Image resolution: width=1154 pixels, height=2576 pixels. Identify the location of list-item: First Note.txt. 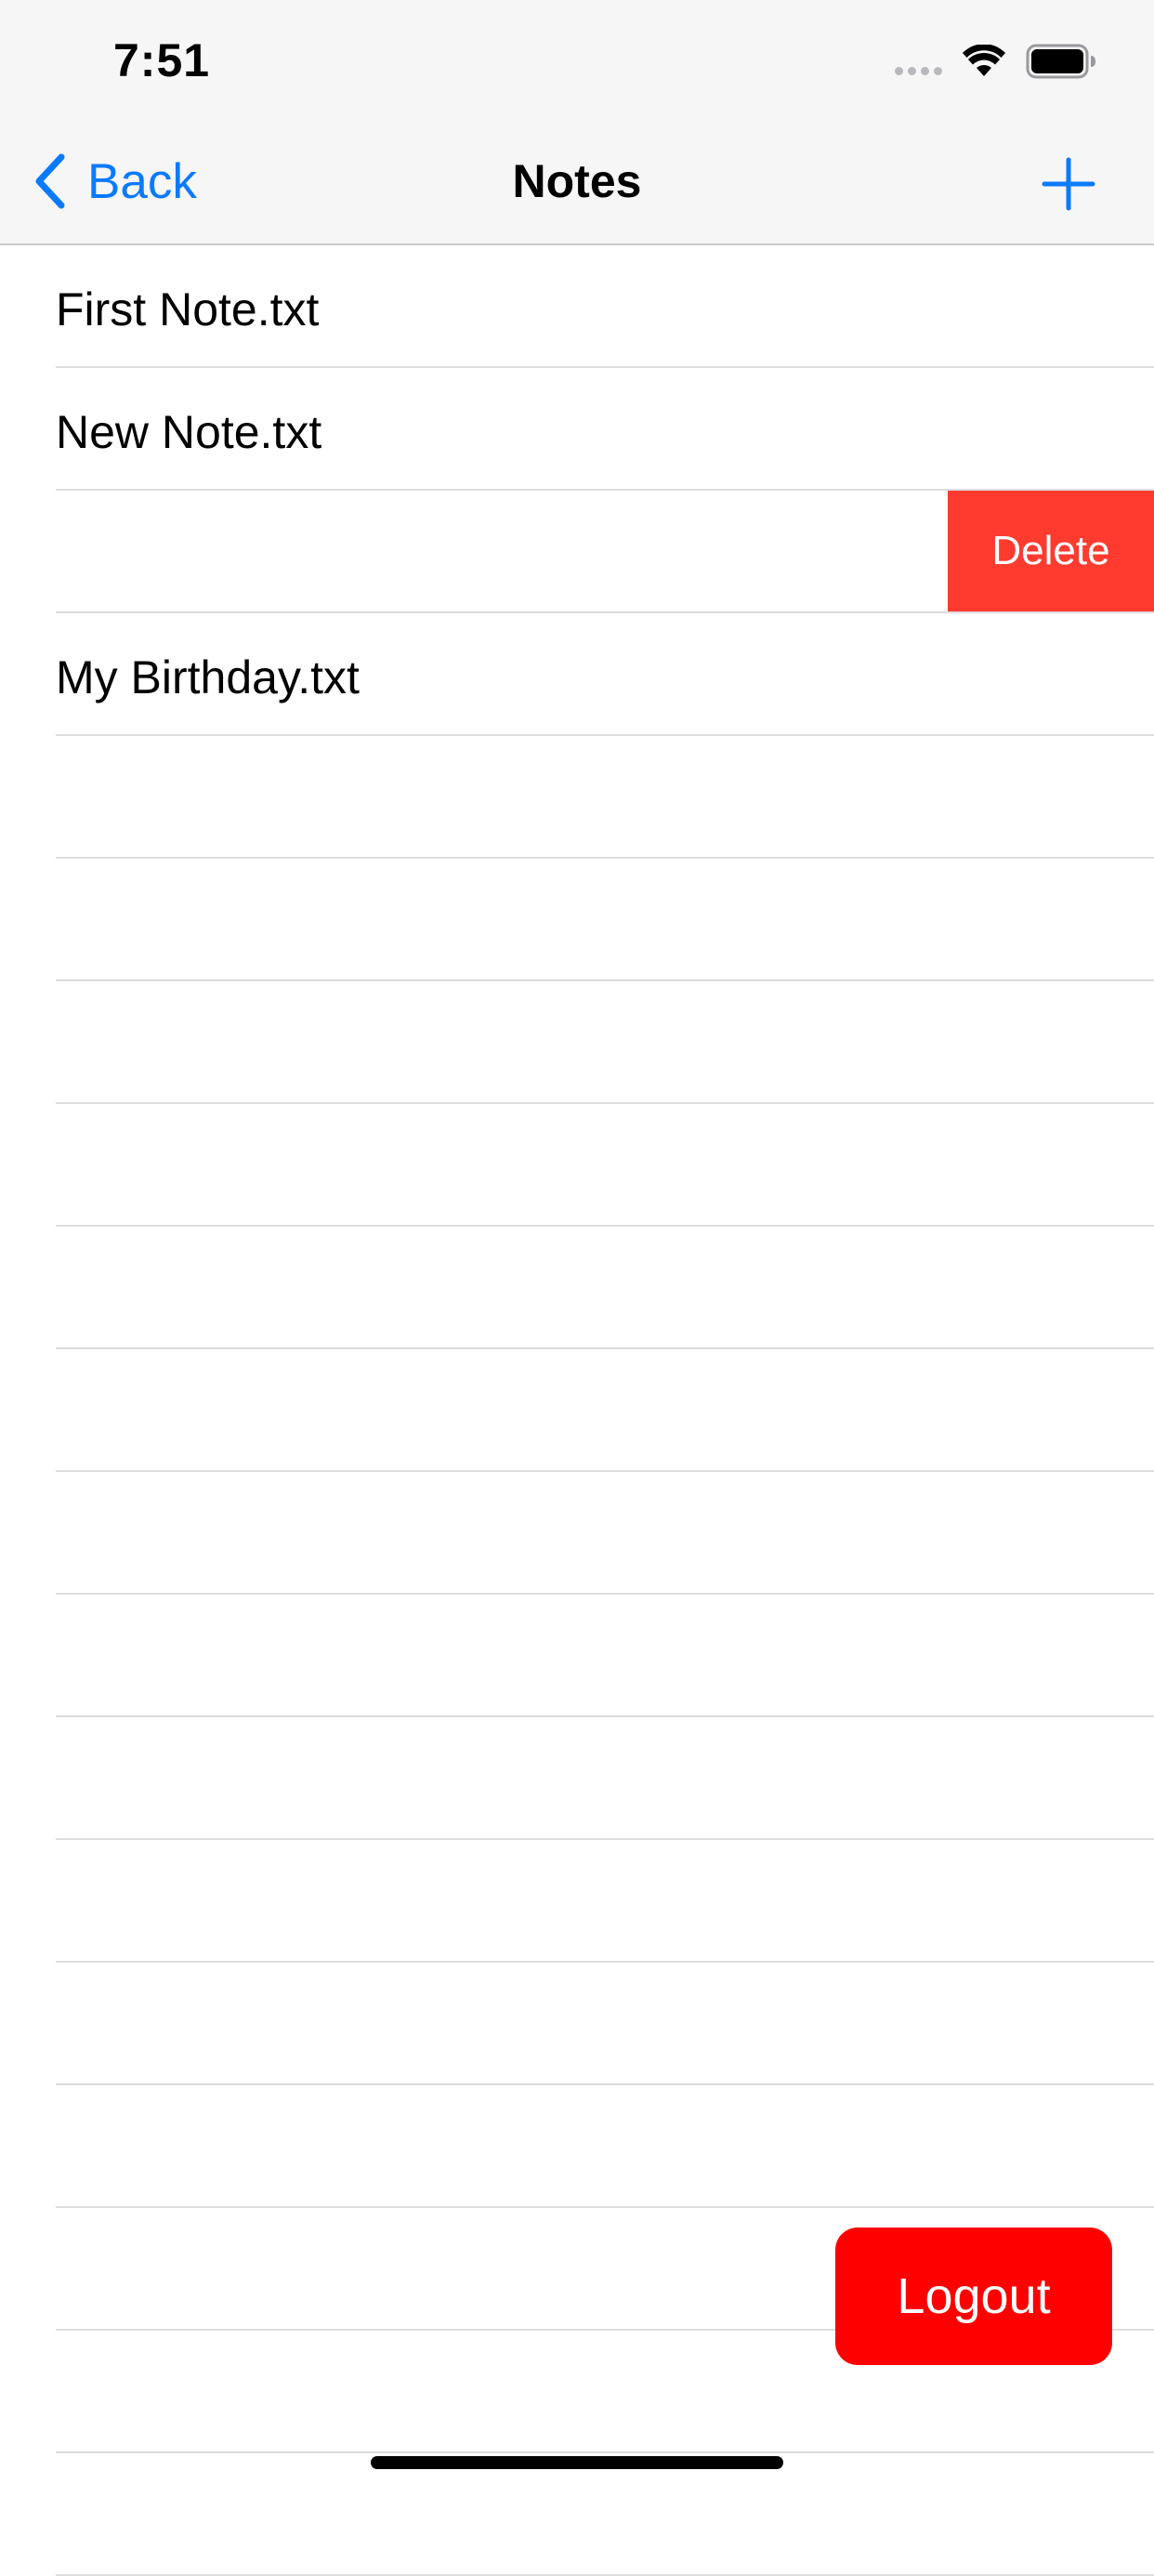
(577, 306).